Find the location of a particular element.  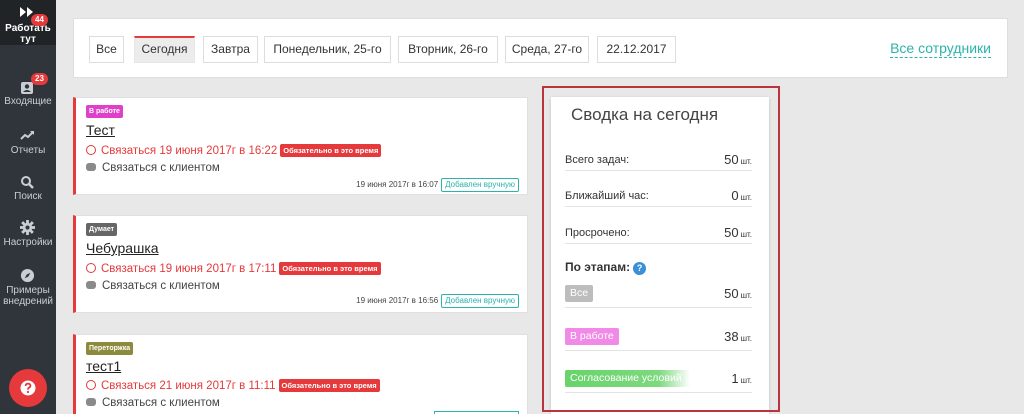

status-tag: В работе is located at coordinates (104, 111).